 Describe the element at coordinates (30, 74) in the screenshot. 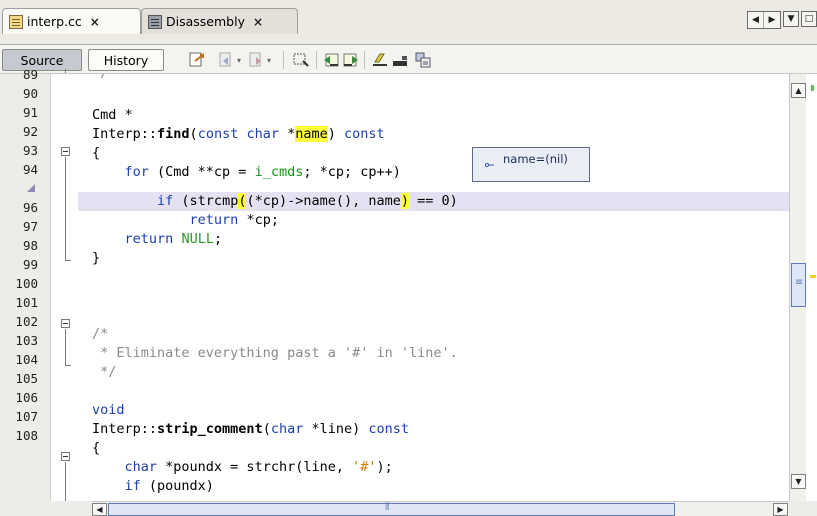

I see `line-number: 89` at that location.